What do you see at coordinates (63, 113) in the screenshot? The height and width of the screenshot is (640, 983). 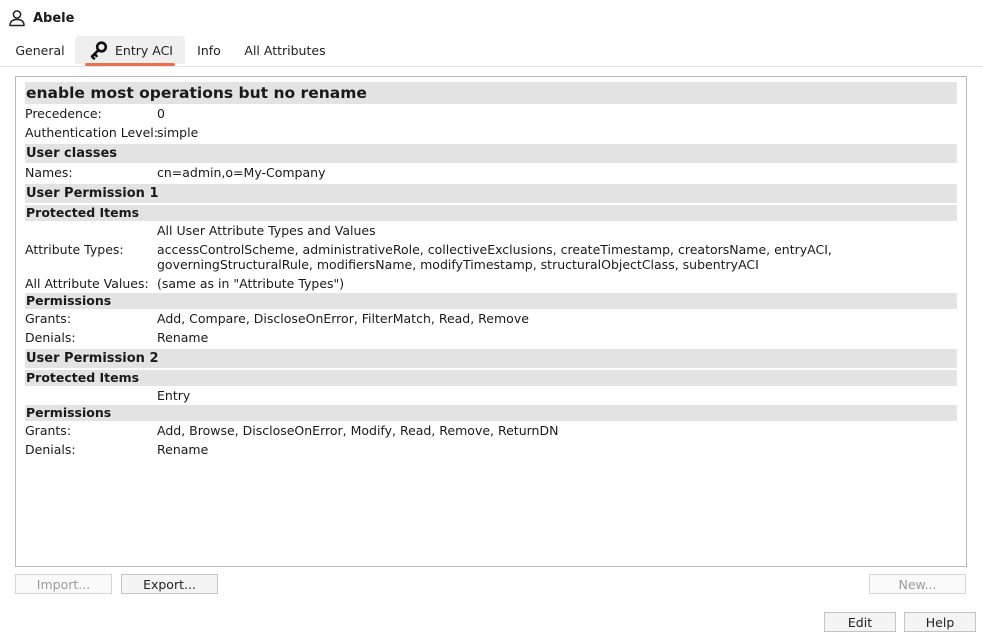 I see `precedence-label: Precedence:` at bounding box center [63, 113].